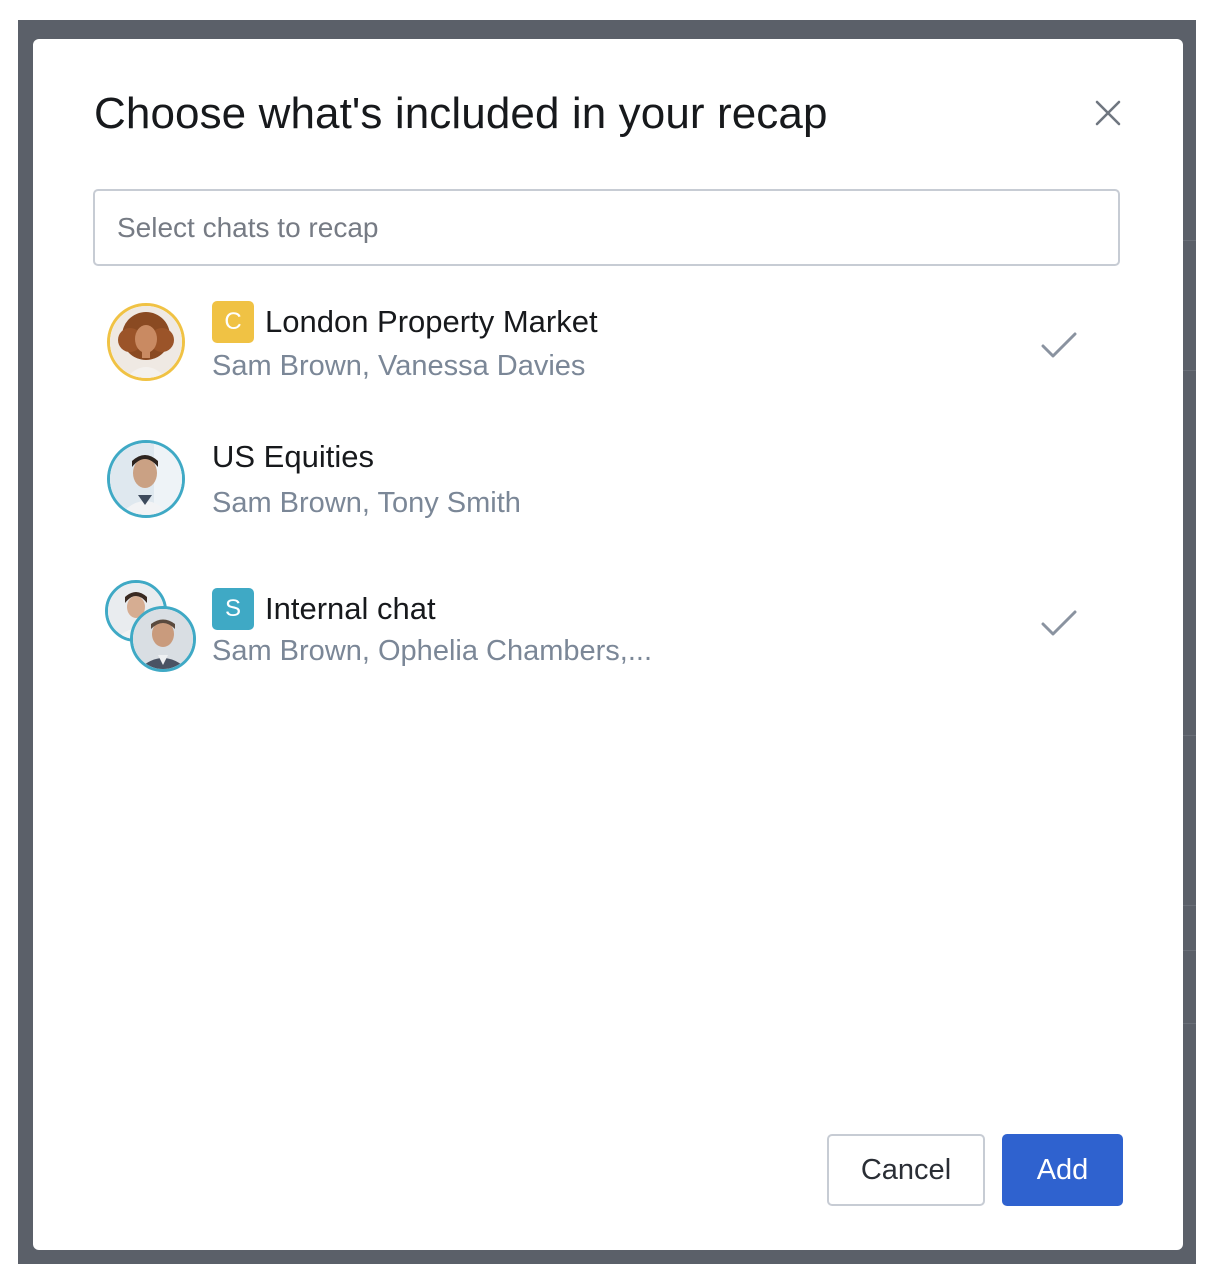  Describe the element at coordinates (366, 503) in the screenshot. I see `chat-members: Sam Brown, Tony Smith` at that location.